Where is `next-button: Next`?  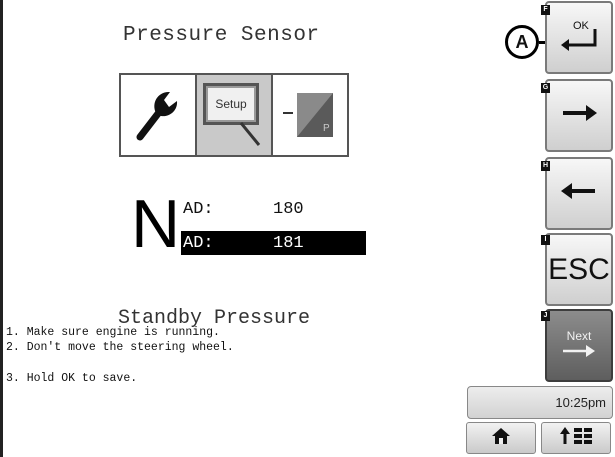
next-button: Next is located at coordinates (579, 345).